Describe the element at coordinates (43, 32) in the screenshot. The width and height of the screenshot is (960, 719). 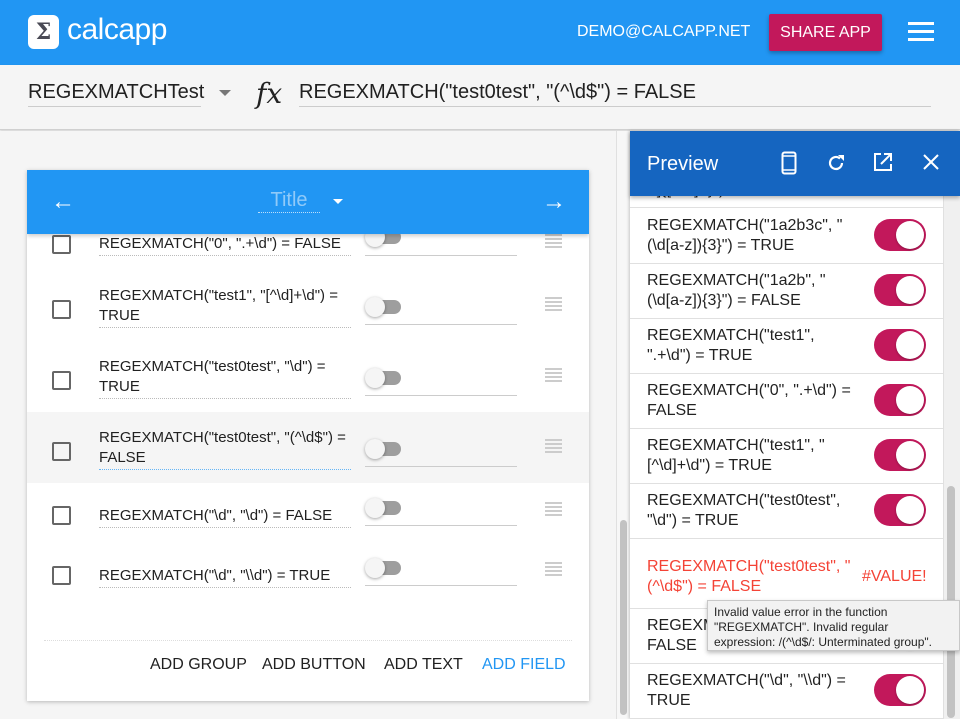
I see `calcapp-logo-icon: Σ` at that location.